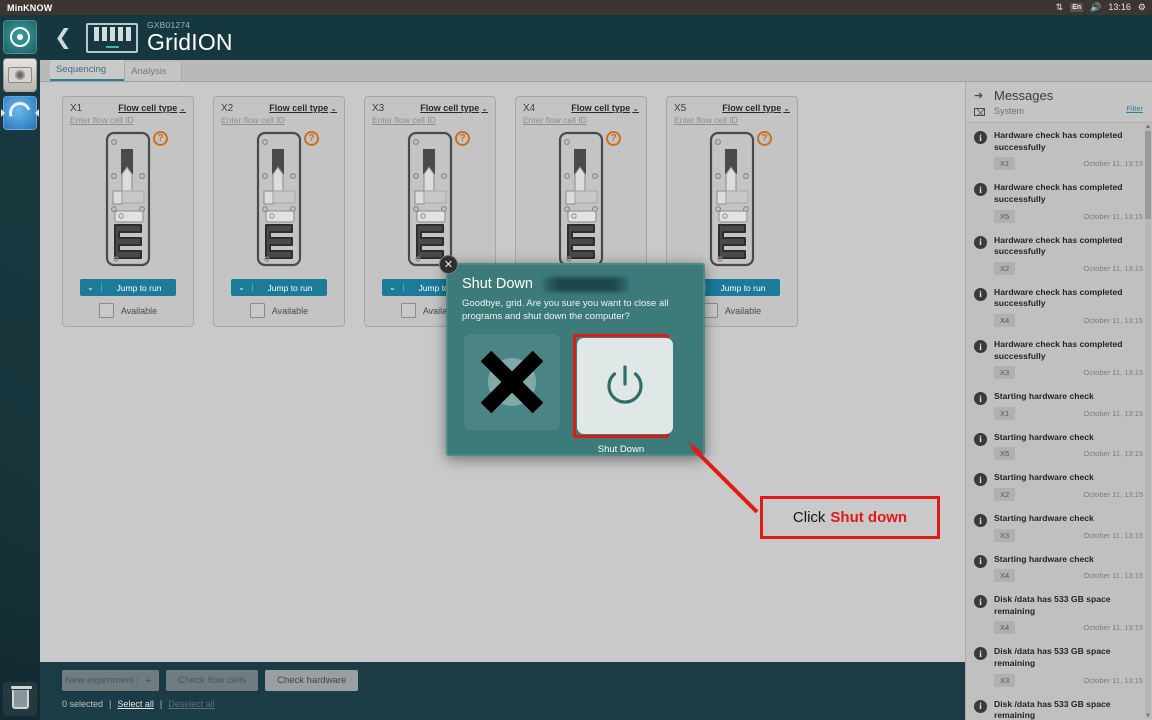 The height and width of the screenshot is (720, 1152). I want to click on messages-scrollbar: ▲ ▼, so click(1148, 421).